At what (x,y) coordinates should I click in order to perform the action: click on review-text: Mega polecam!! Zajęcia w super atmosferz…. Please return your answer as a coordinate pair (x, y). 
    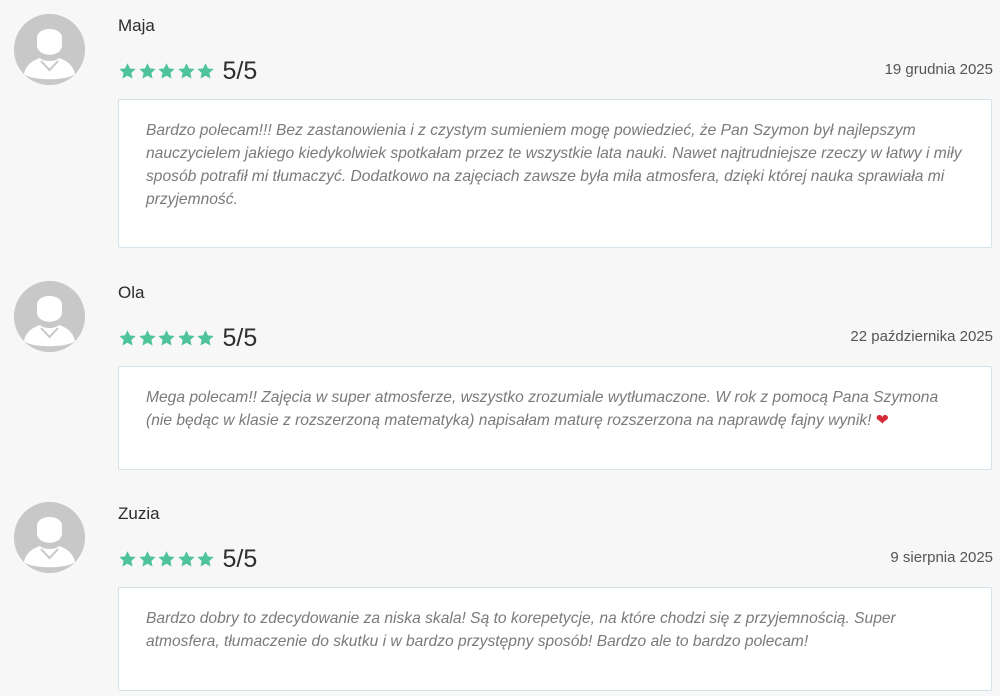
    Looking at the image, I should click on (555, 409).